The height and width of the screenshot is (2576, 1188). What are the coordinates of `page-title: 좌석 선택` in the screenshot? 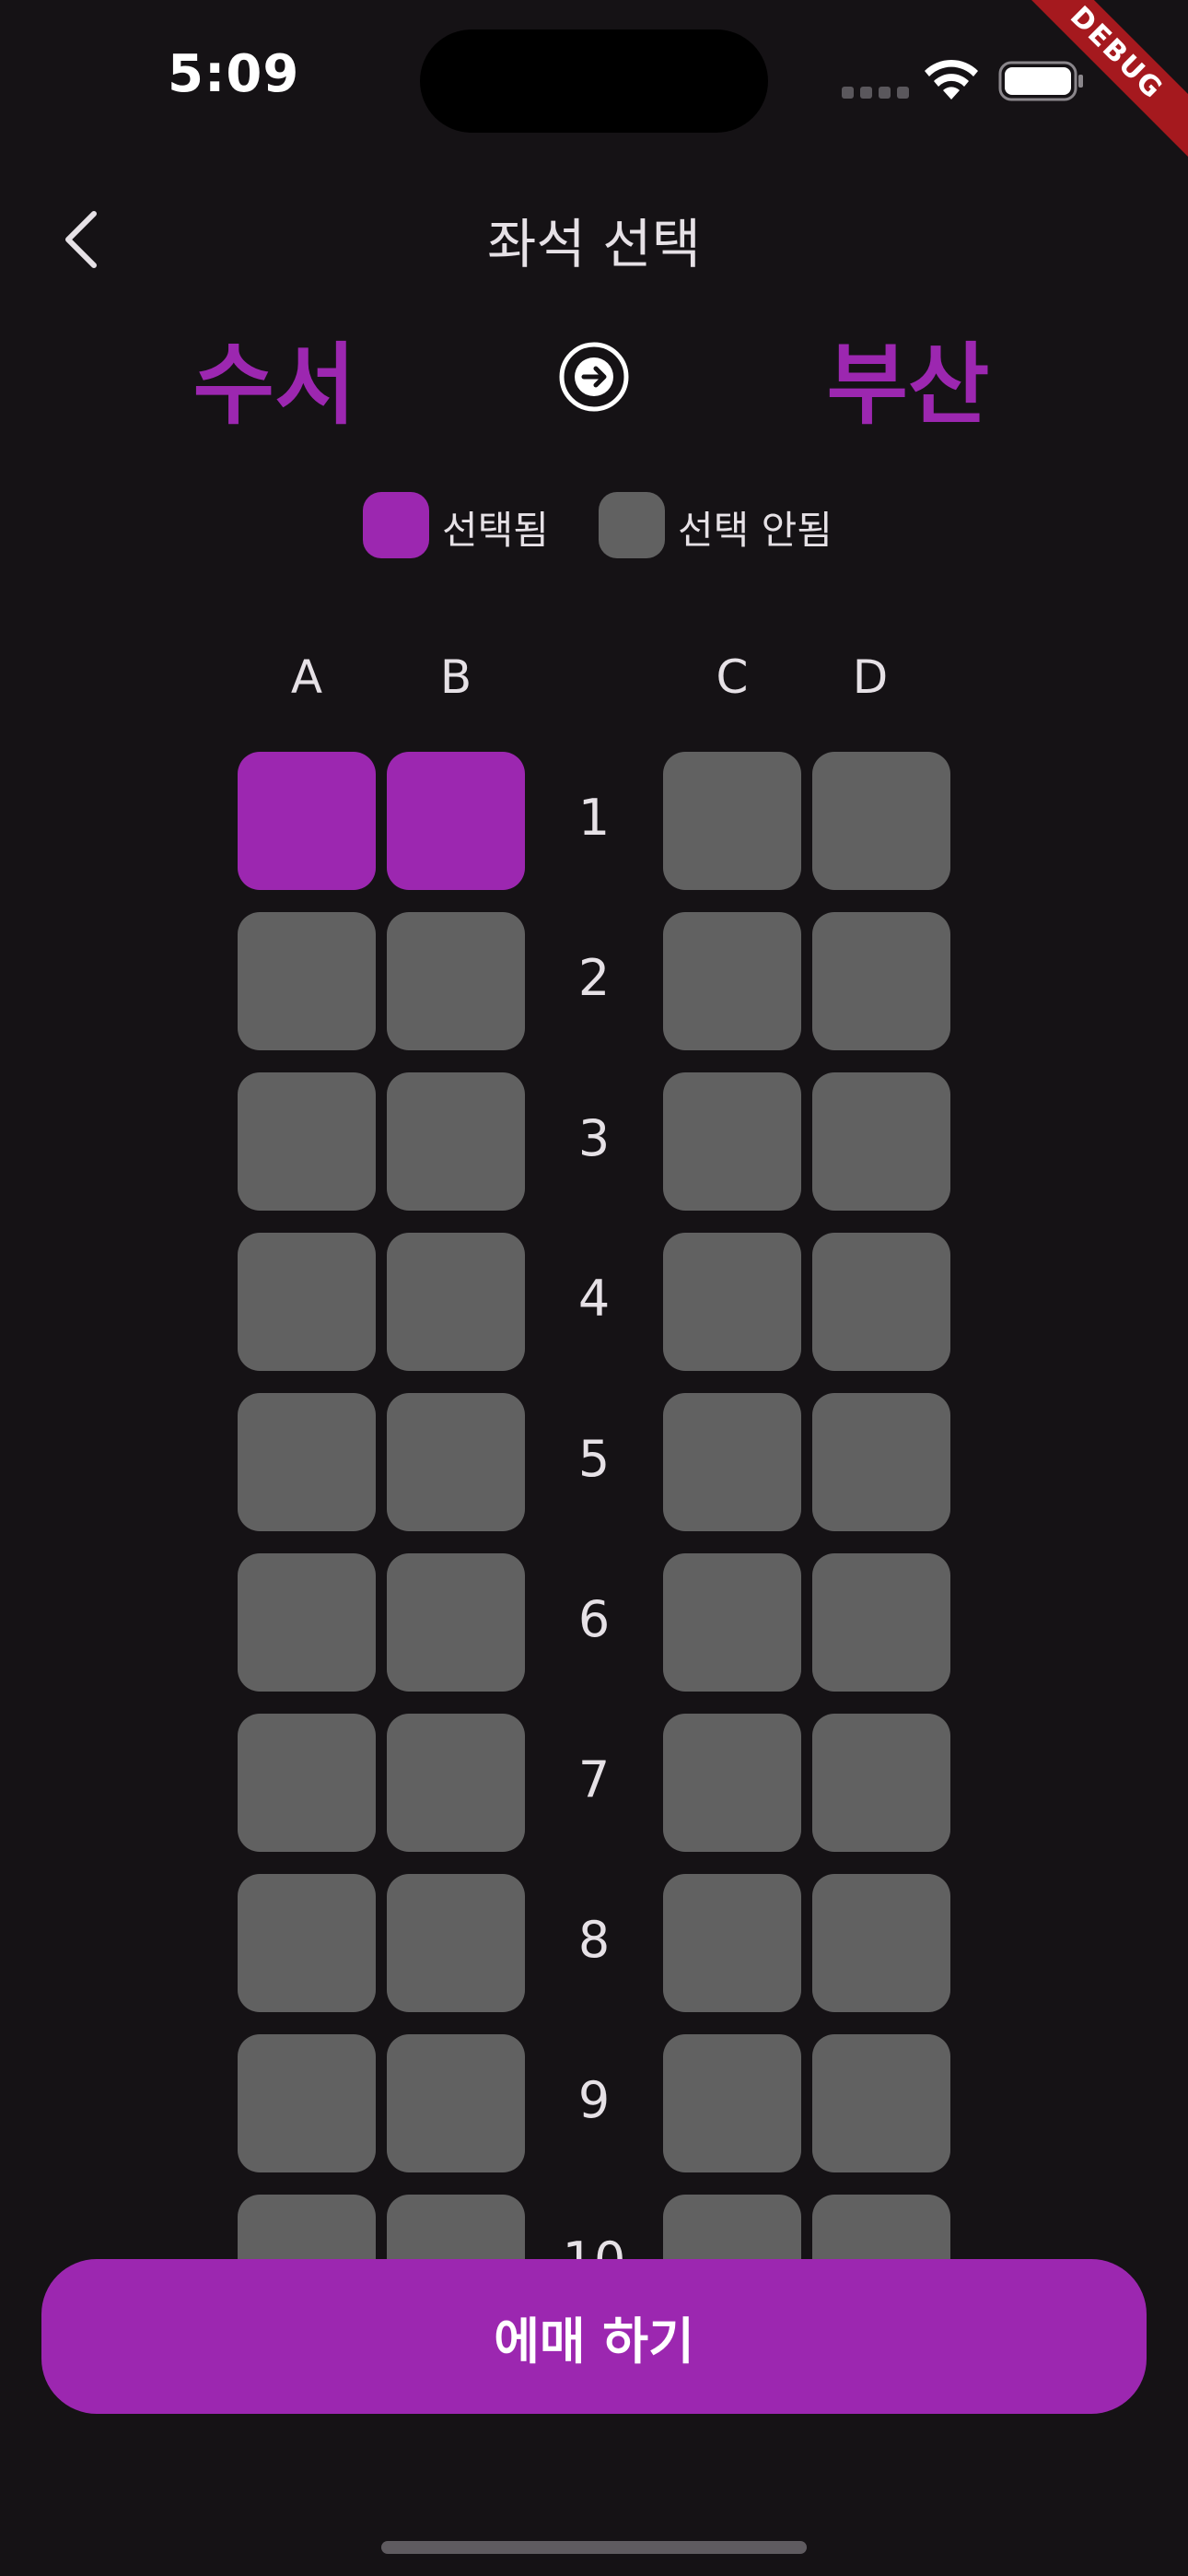 It's located at (594, 244).